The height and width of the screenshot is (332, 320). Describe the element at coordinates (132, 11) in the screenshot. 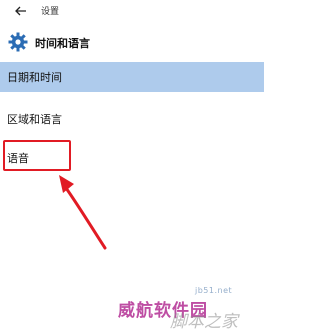

I see `title-bar: 设置` at that location.